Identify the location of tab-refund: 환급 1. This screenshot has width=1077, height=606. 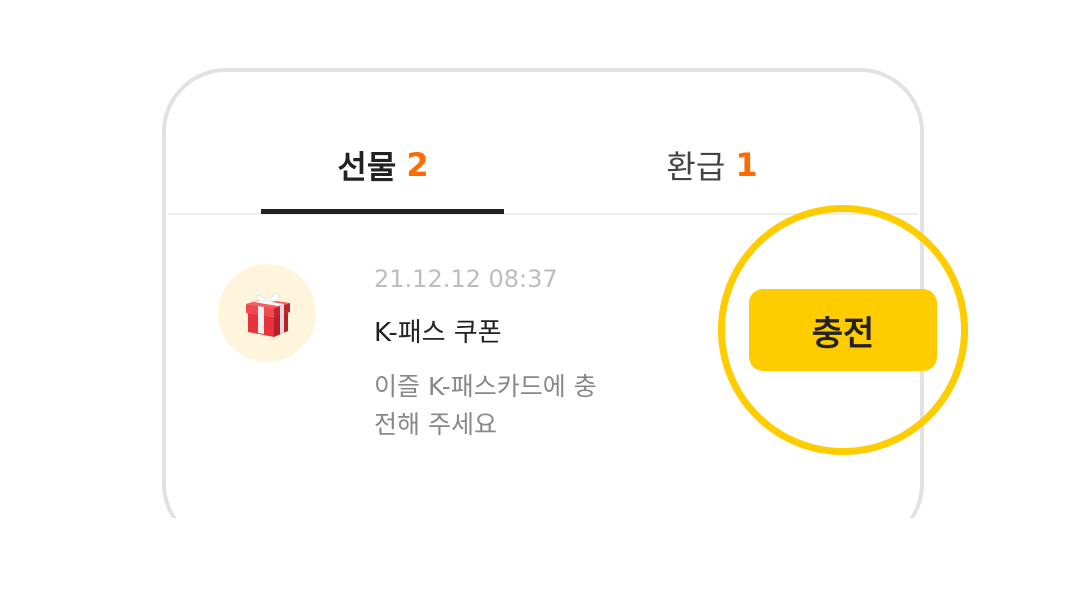
(712, 165).